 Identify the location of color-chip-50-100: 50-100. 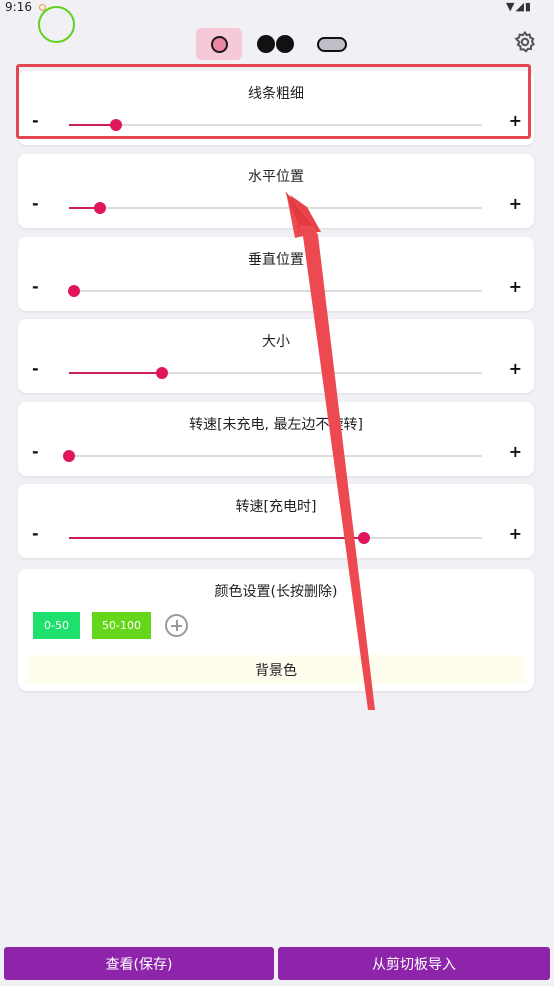
(121, 625).